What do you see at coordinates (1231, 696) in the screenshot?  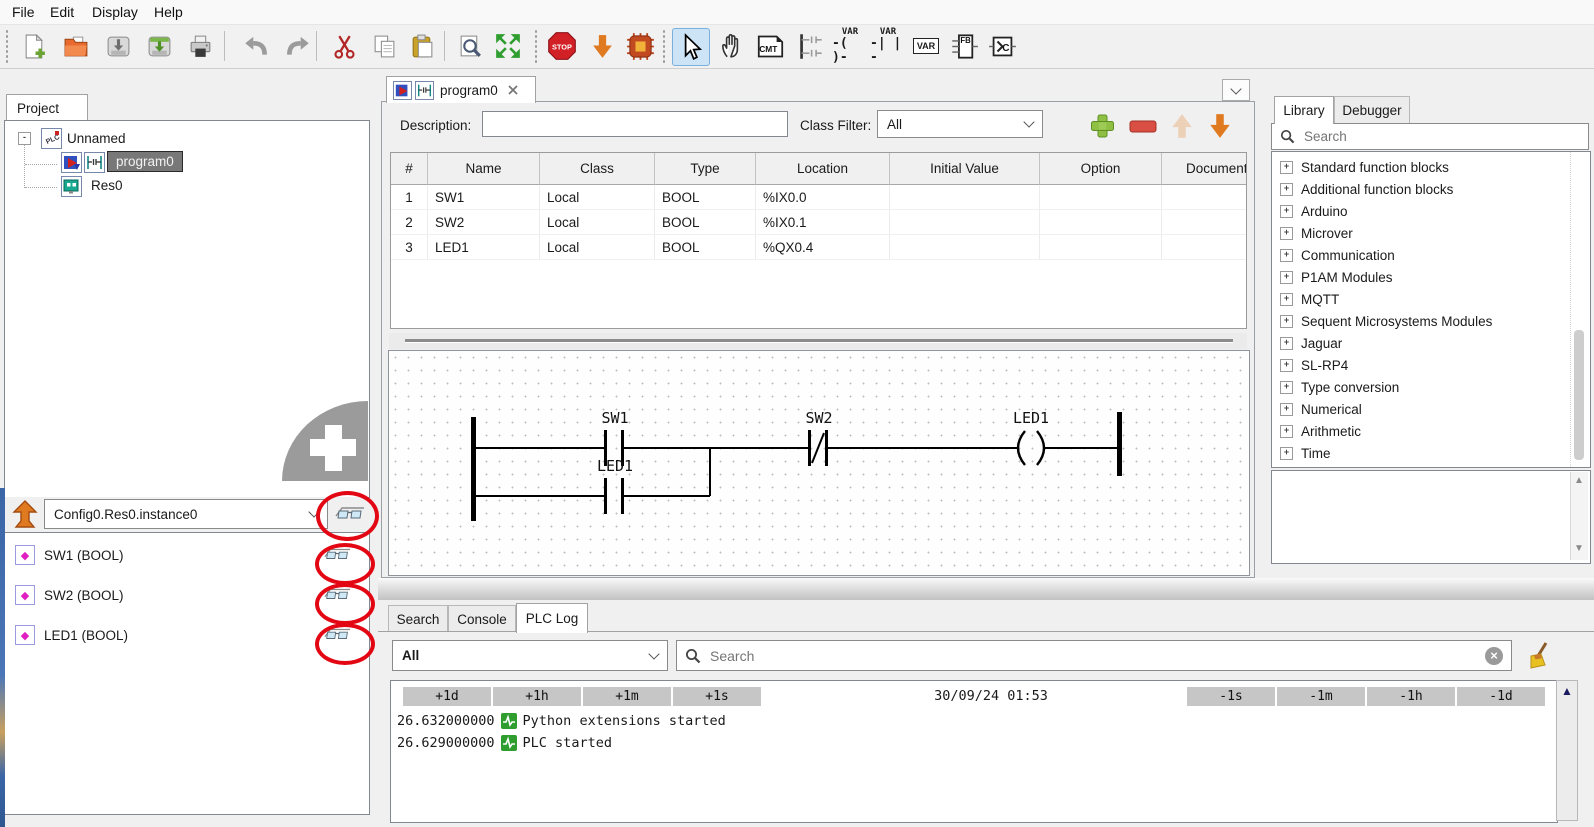 I see `log-minus-1s-button: -1s` at bounding box center [1231, 696].